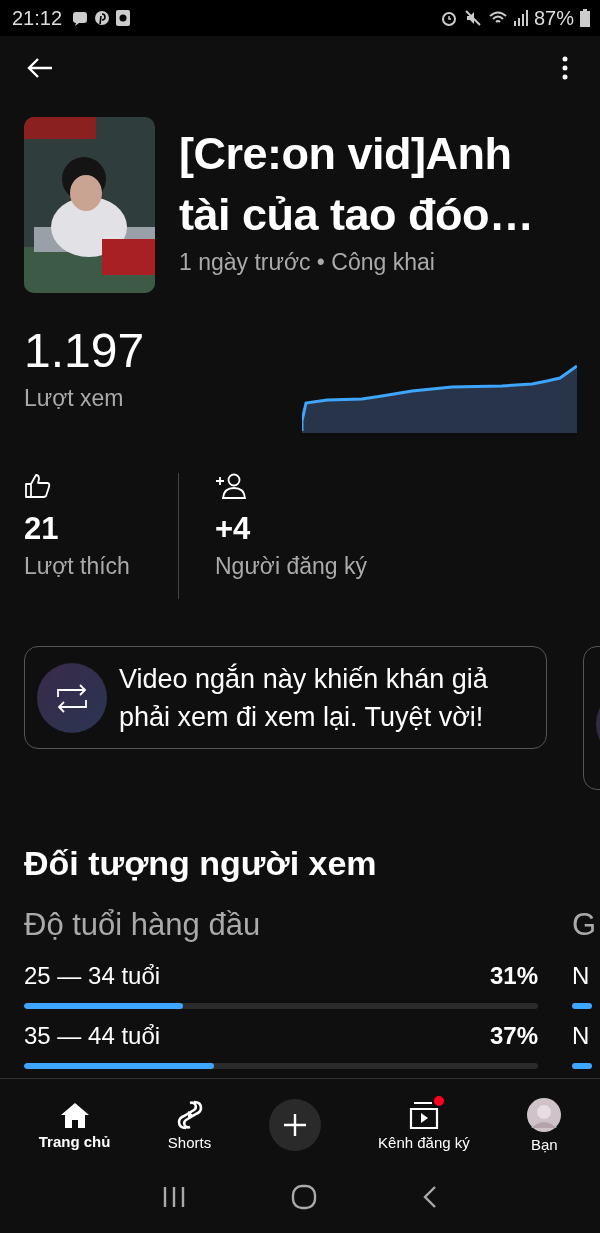 The width and height of the screenshot is (600, 1233). I want to click on age-range: 25 — 34 tuổi, so click(92, 976).